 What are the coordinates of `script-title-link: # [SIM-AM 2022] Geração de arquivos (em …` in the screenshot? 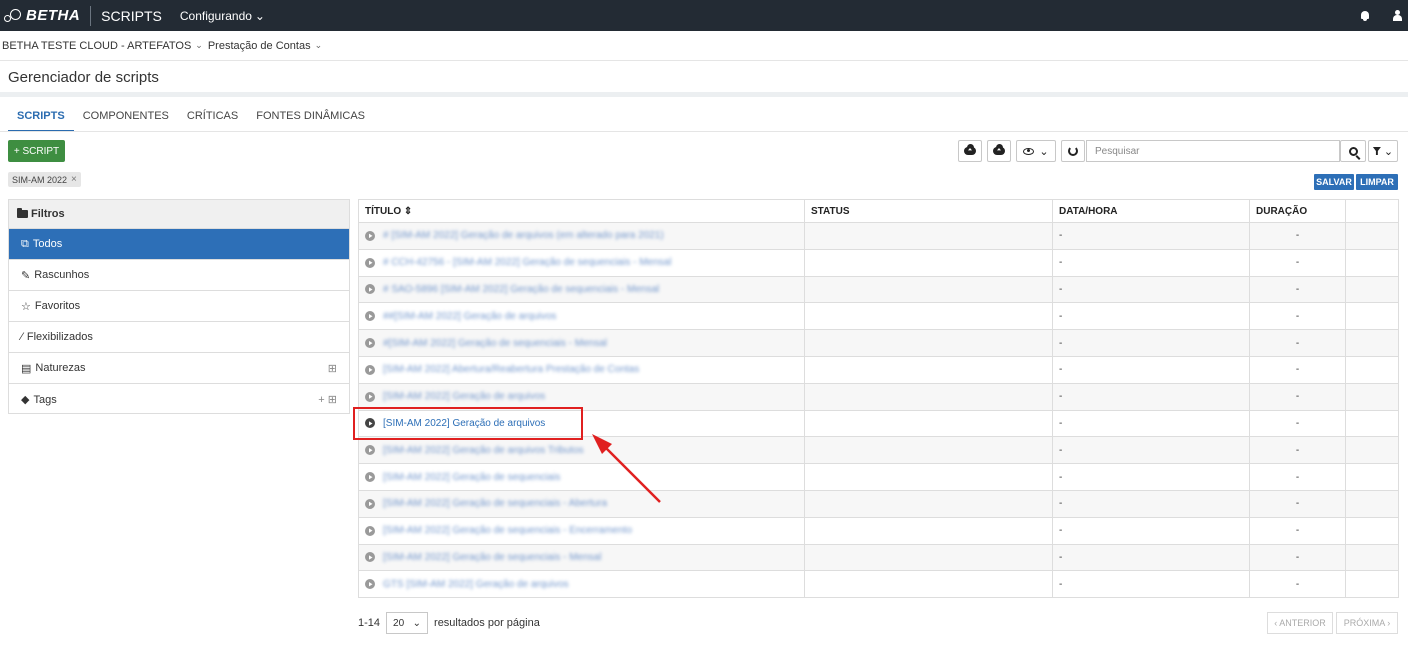 It's located at (523, 235).